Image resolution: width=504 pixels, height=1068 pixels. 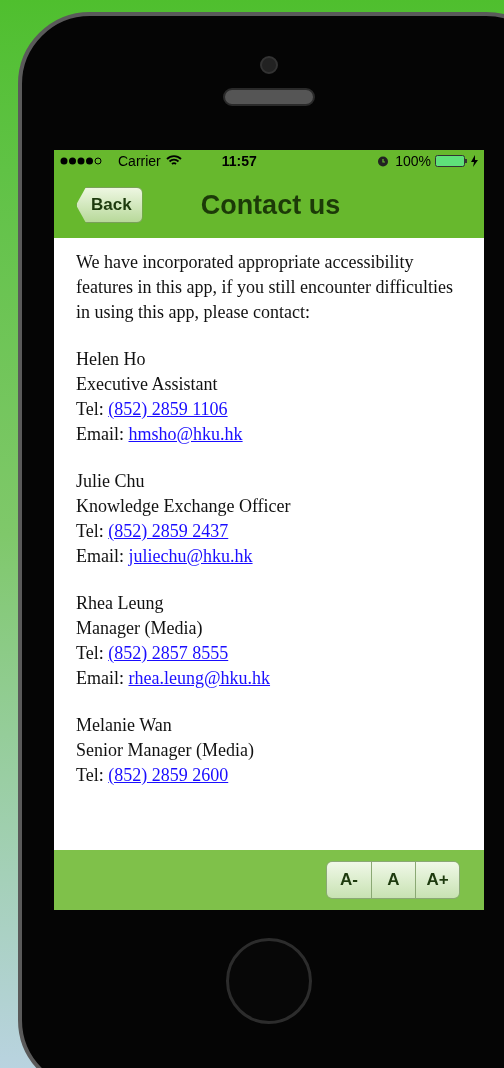 I want to click on font-size-button: A-, so click(x=349, y=880).